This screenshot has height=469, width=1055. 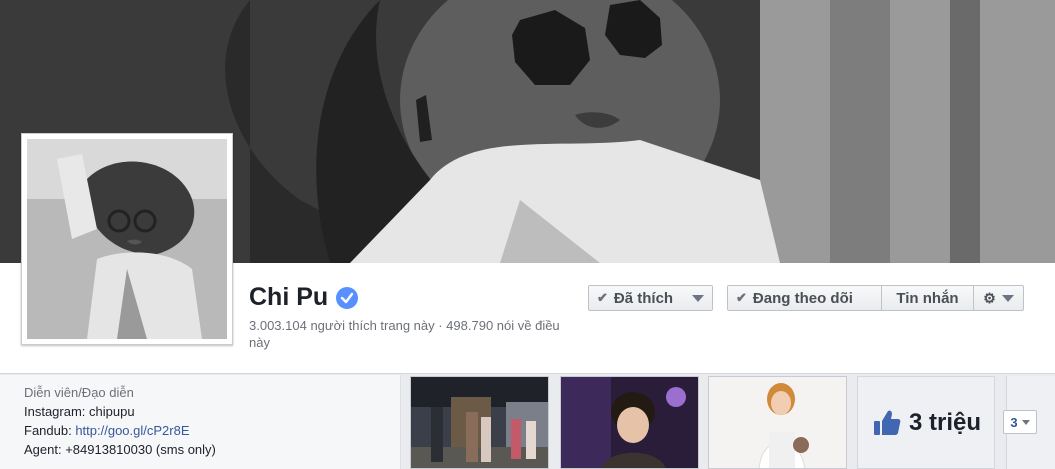 I want to click on liked-label: Đã thích, so click(x=643, y=298).